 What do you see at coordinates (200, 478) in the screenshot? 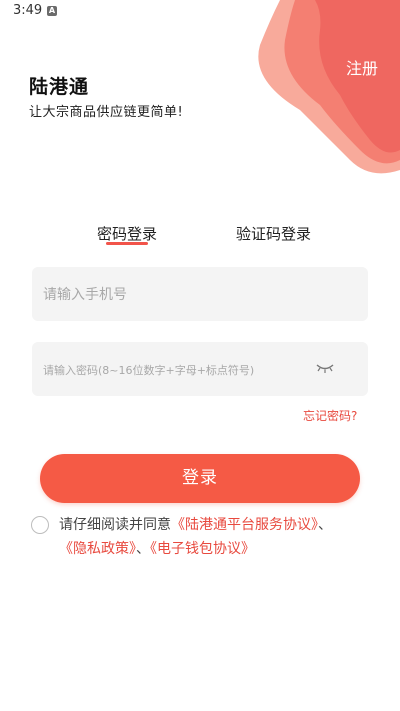
I see `login-button: 登录` at bounding box center [200, 478].